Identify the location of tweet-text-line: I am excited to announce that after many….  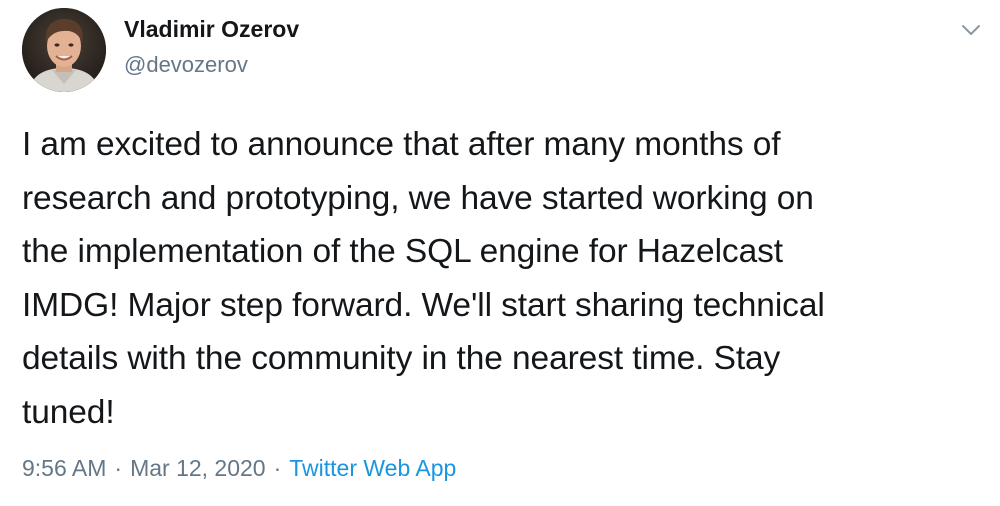
(401, 144).